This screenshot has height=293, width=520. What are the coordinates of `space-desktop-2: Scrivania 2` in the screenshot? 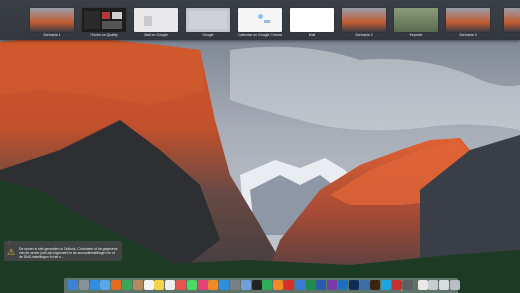 It's located at (364, 23).